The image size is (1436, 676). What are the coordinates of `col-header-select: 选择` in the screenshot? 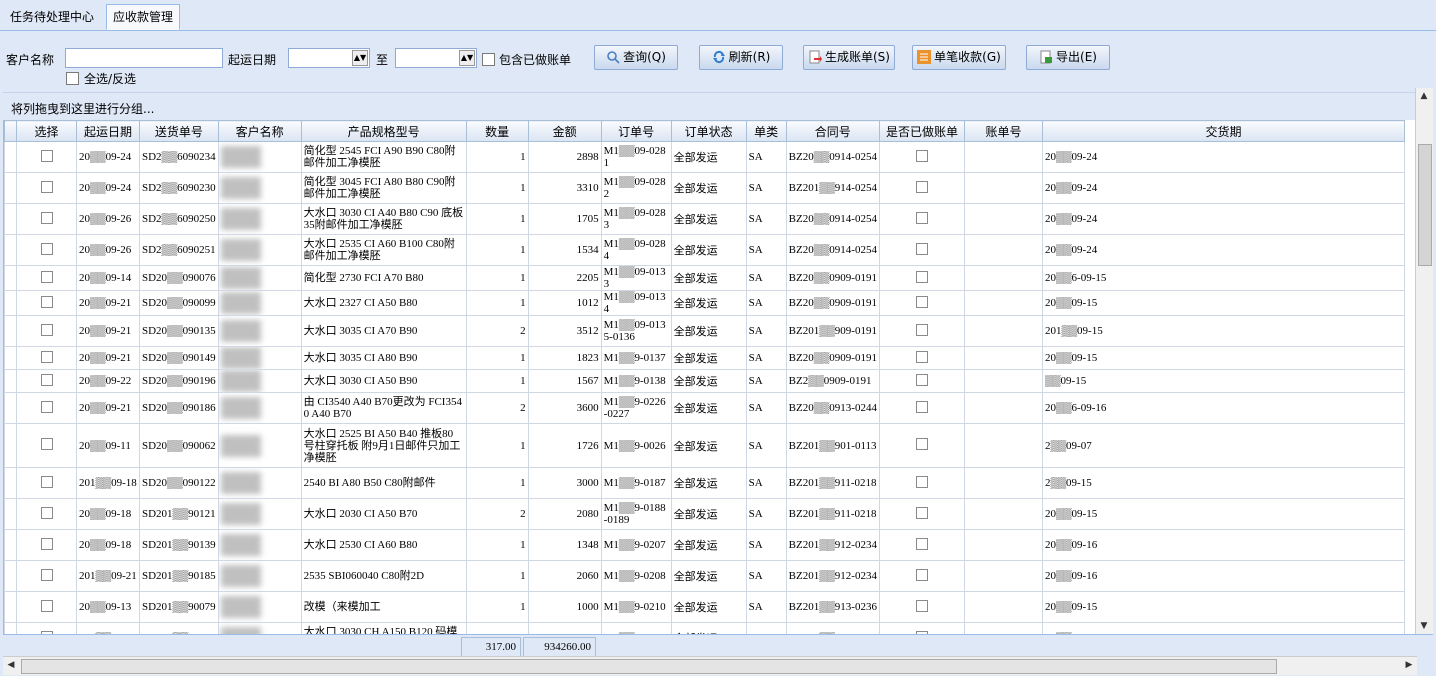 It's located at (46, 131).